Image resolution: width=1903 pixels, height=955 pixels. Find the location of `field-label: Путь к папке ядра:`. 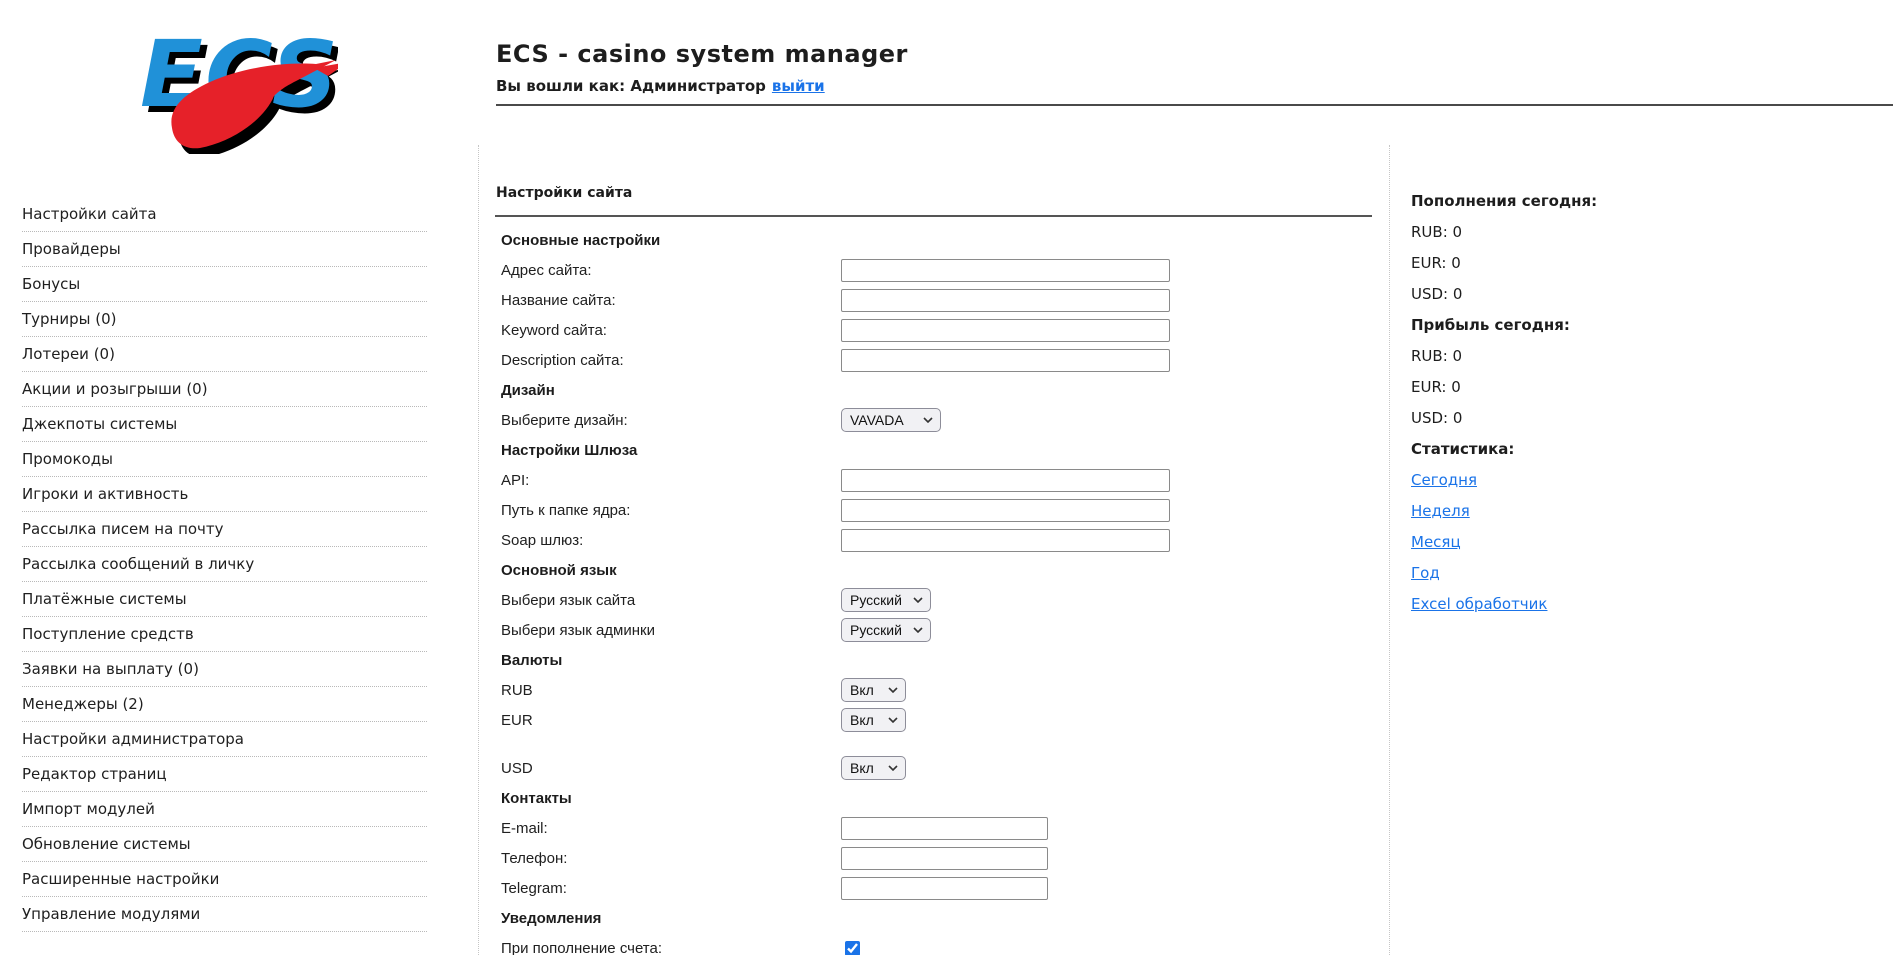

field-label: Путь к папке ядра: is located at coordinates (566, 510).